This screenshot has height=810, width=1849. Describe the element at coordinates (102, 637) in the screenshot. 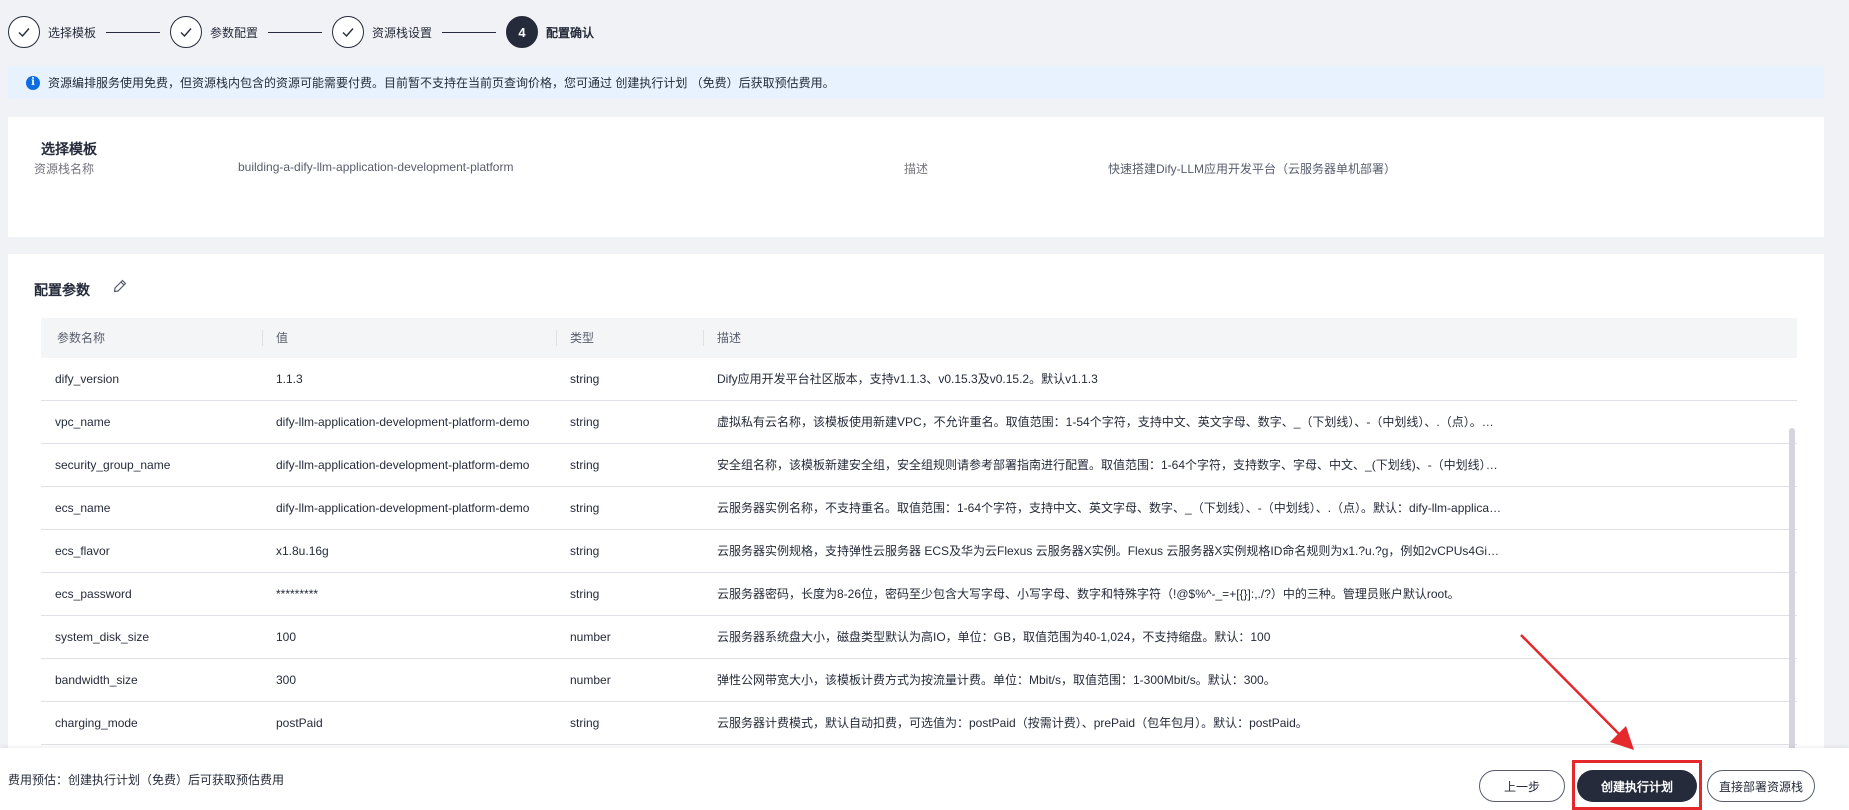

I see `param-name: system_disk_size` at that location.